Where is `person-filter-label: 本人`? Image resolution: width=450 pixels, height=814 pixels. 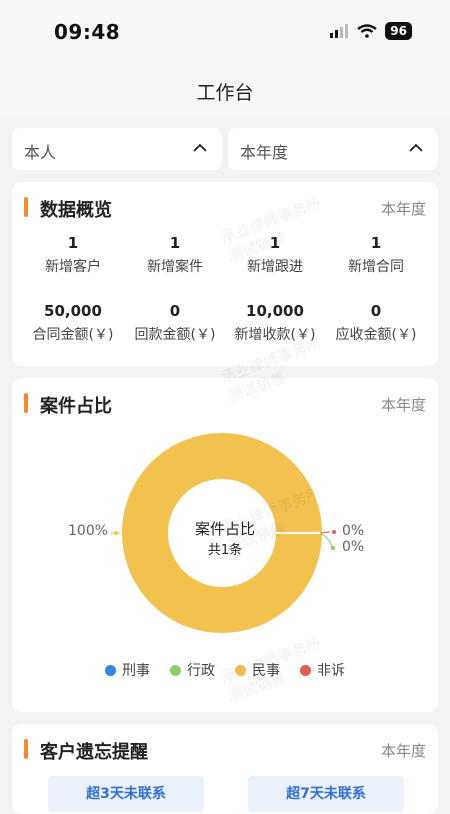
person-filter-label: 本人 is located at coordinates (40, 152).